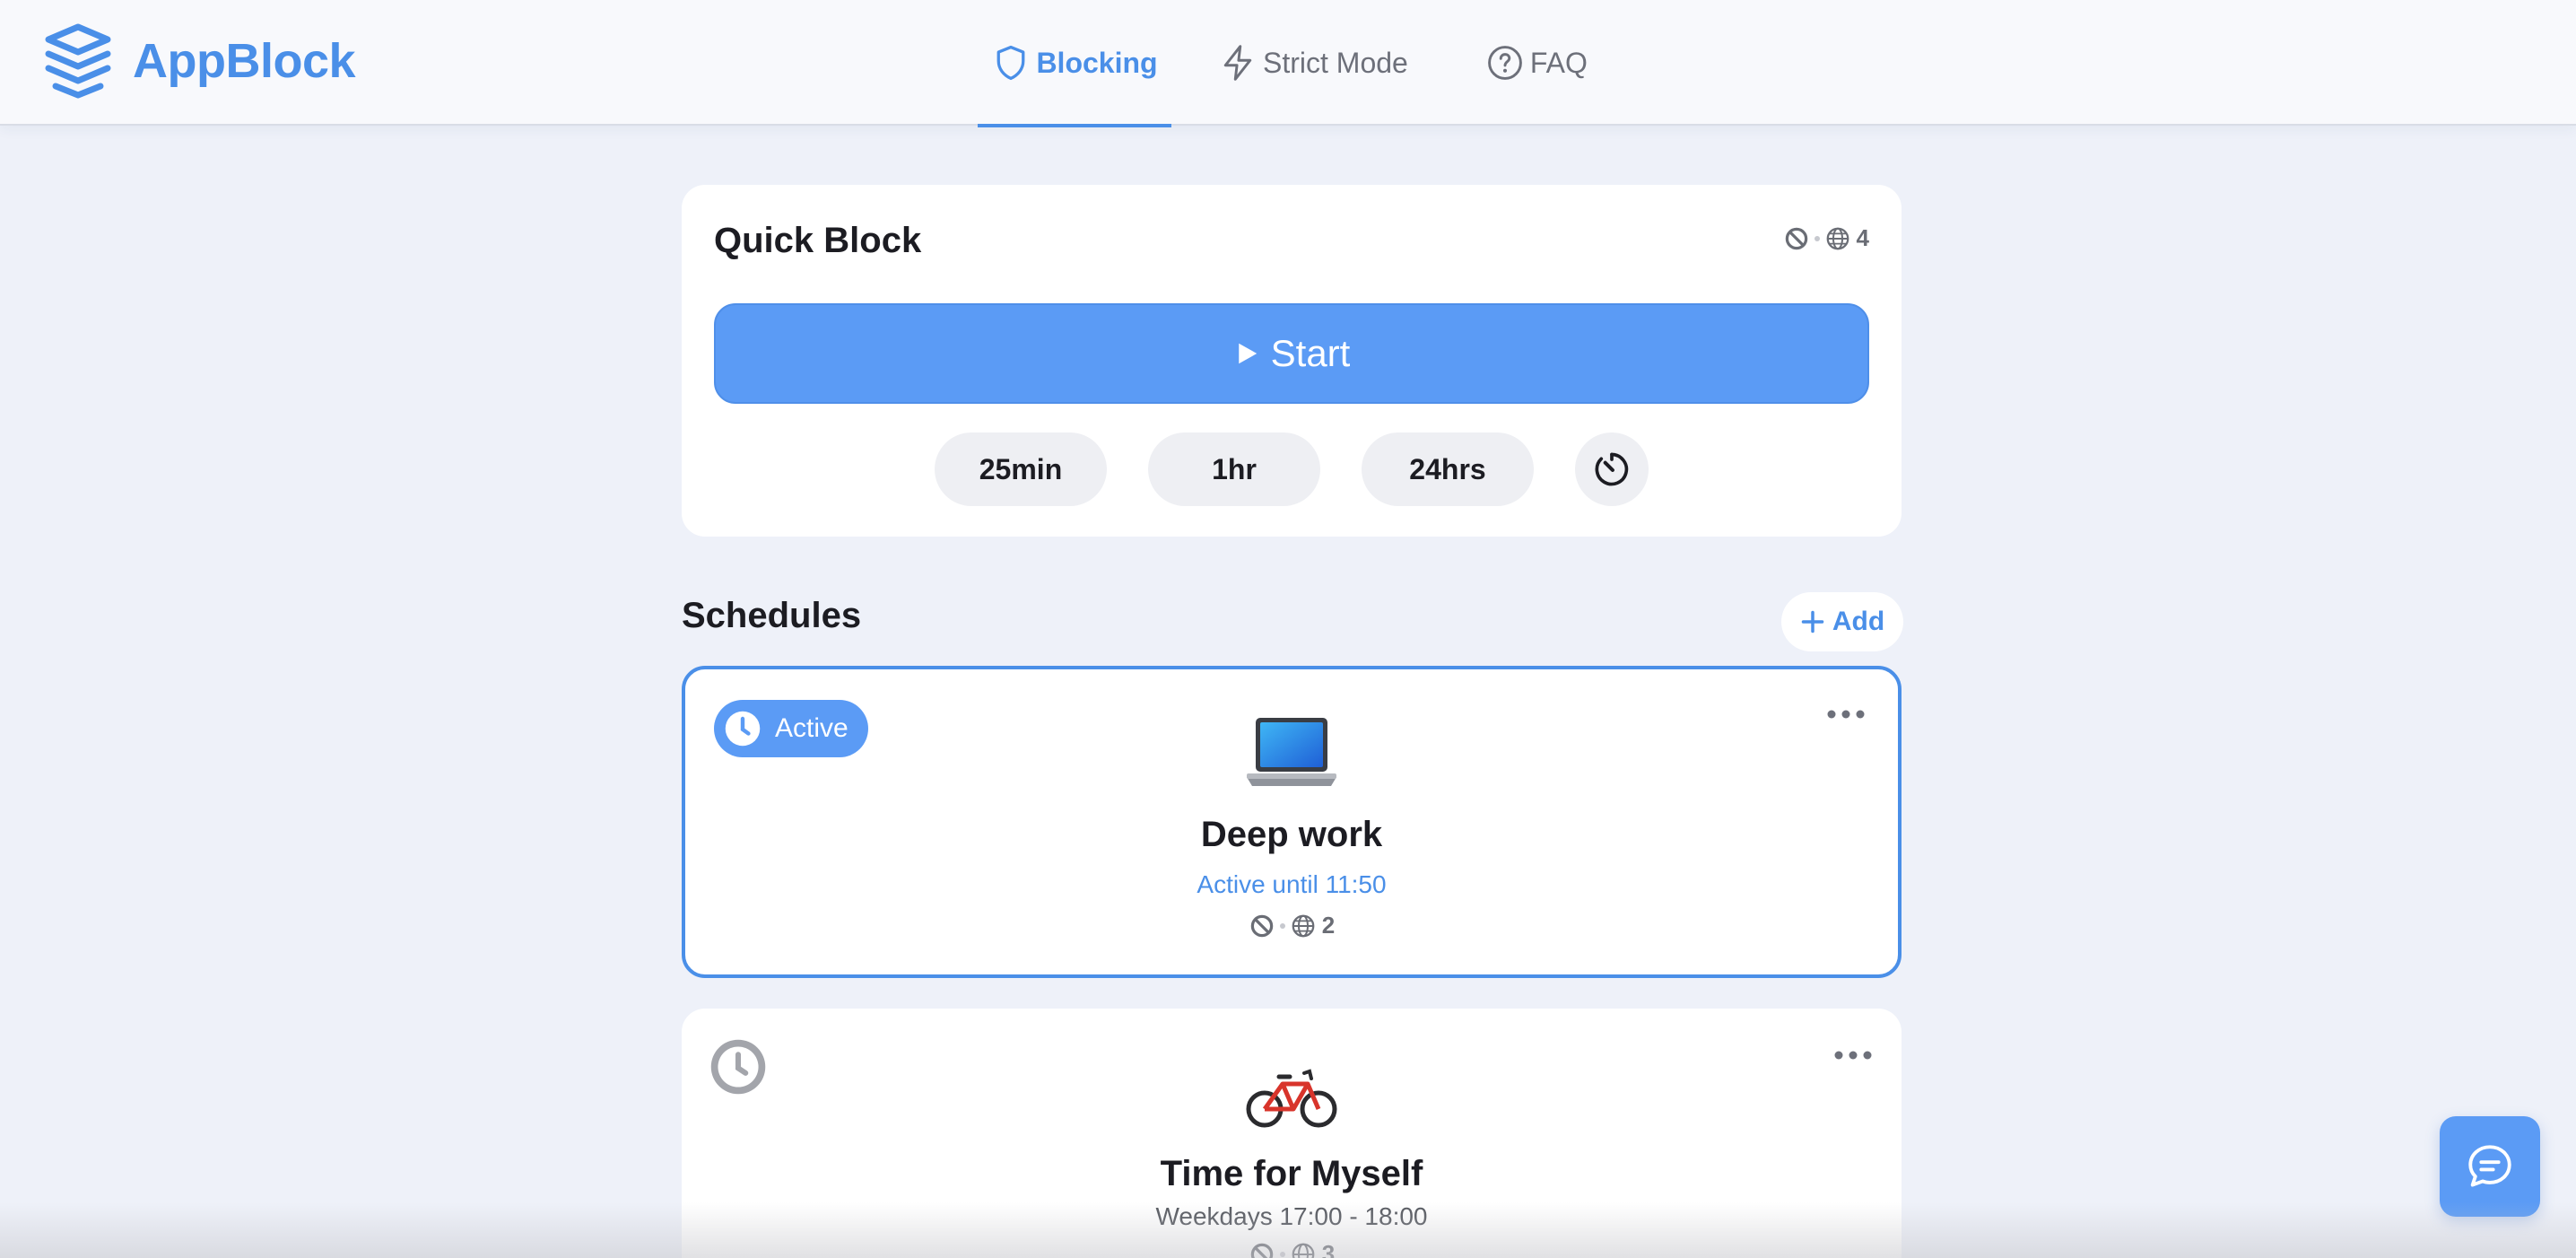  What do you see at coordinates (772, 615) in the screenshot?
I see `schedules-heading: Schedules` at bounding box center [772, 615].